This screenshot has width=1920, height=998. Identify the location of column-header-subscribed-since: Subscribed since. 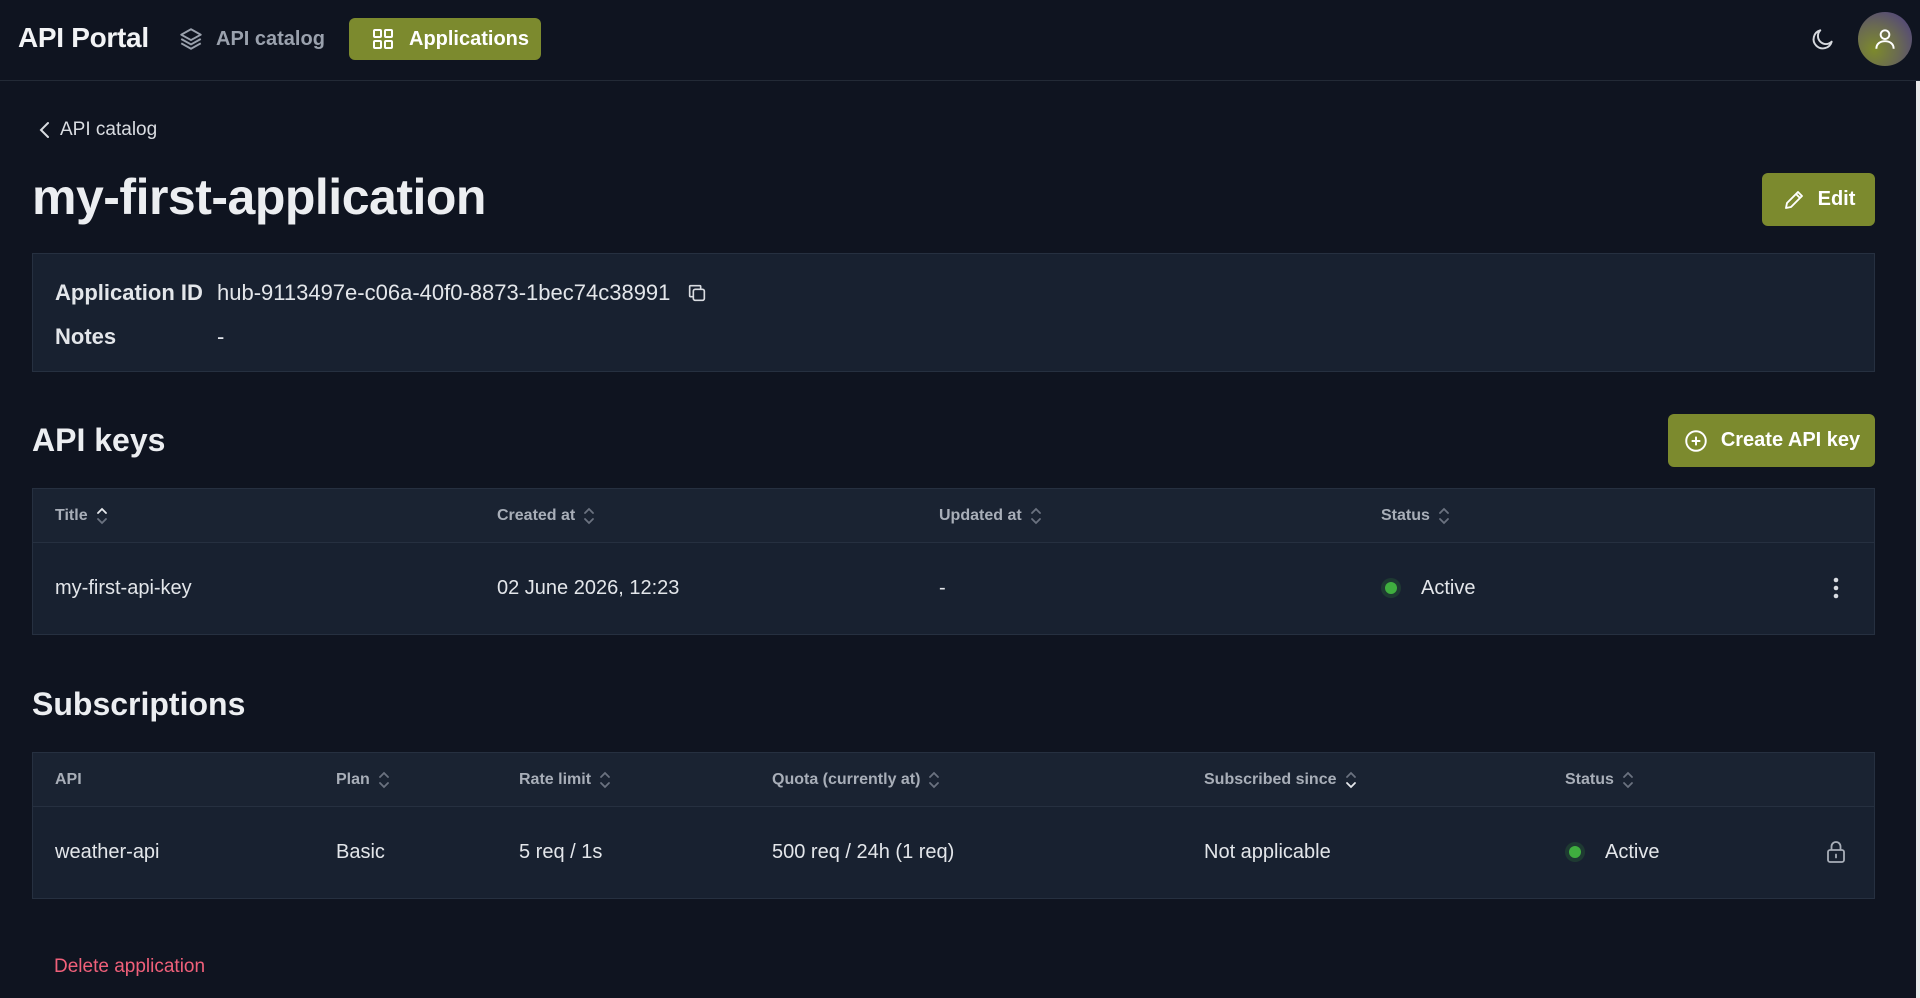
(1280, 780).